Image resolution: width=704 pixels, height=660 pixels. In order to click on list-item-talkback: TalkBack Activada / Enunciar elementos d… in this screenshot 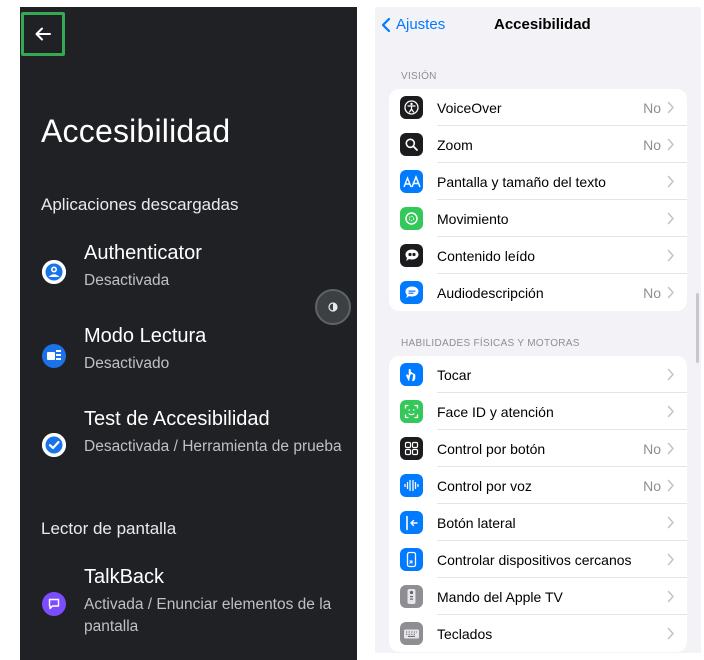, I will do `click(188, 604)`.